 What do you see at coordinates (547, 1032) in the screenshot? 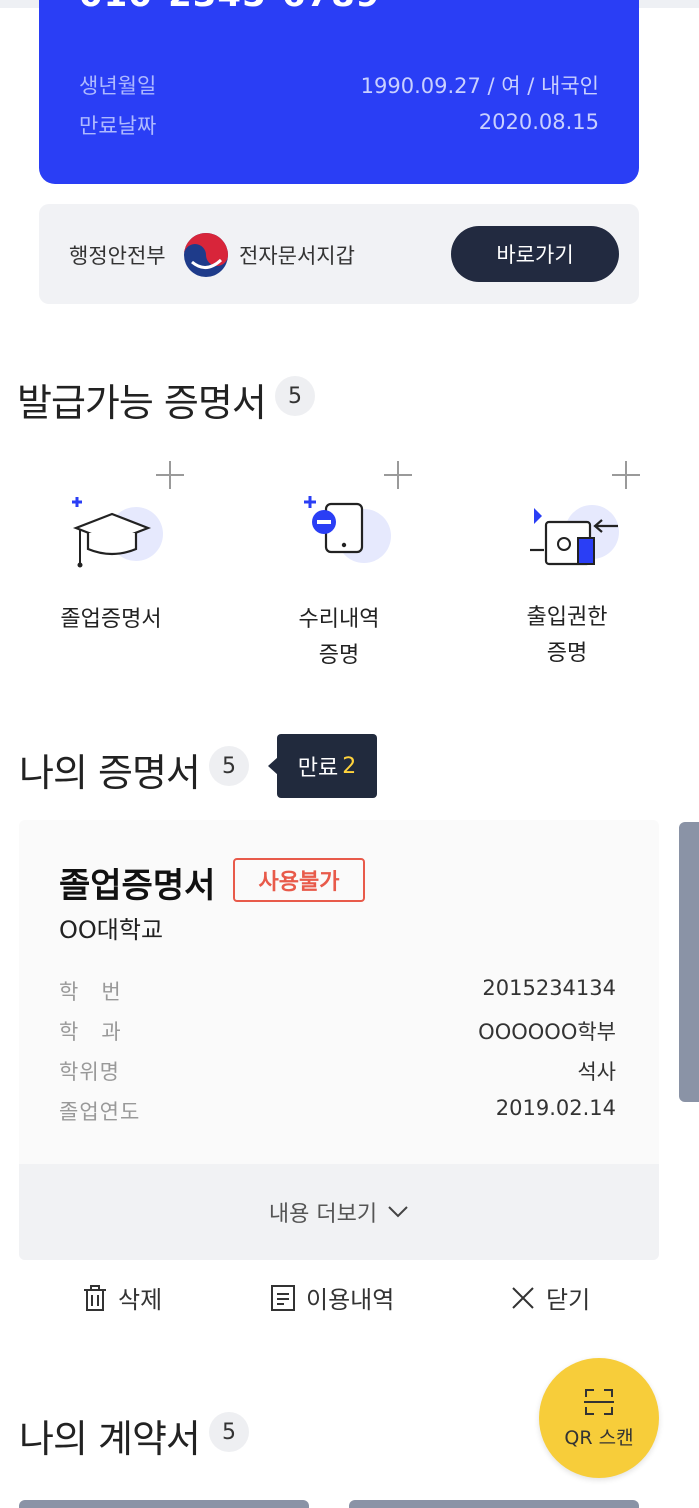
I see `info-value: OOOOOO학부` at bounding box center [547, 1032].